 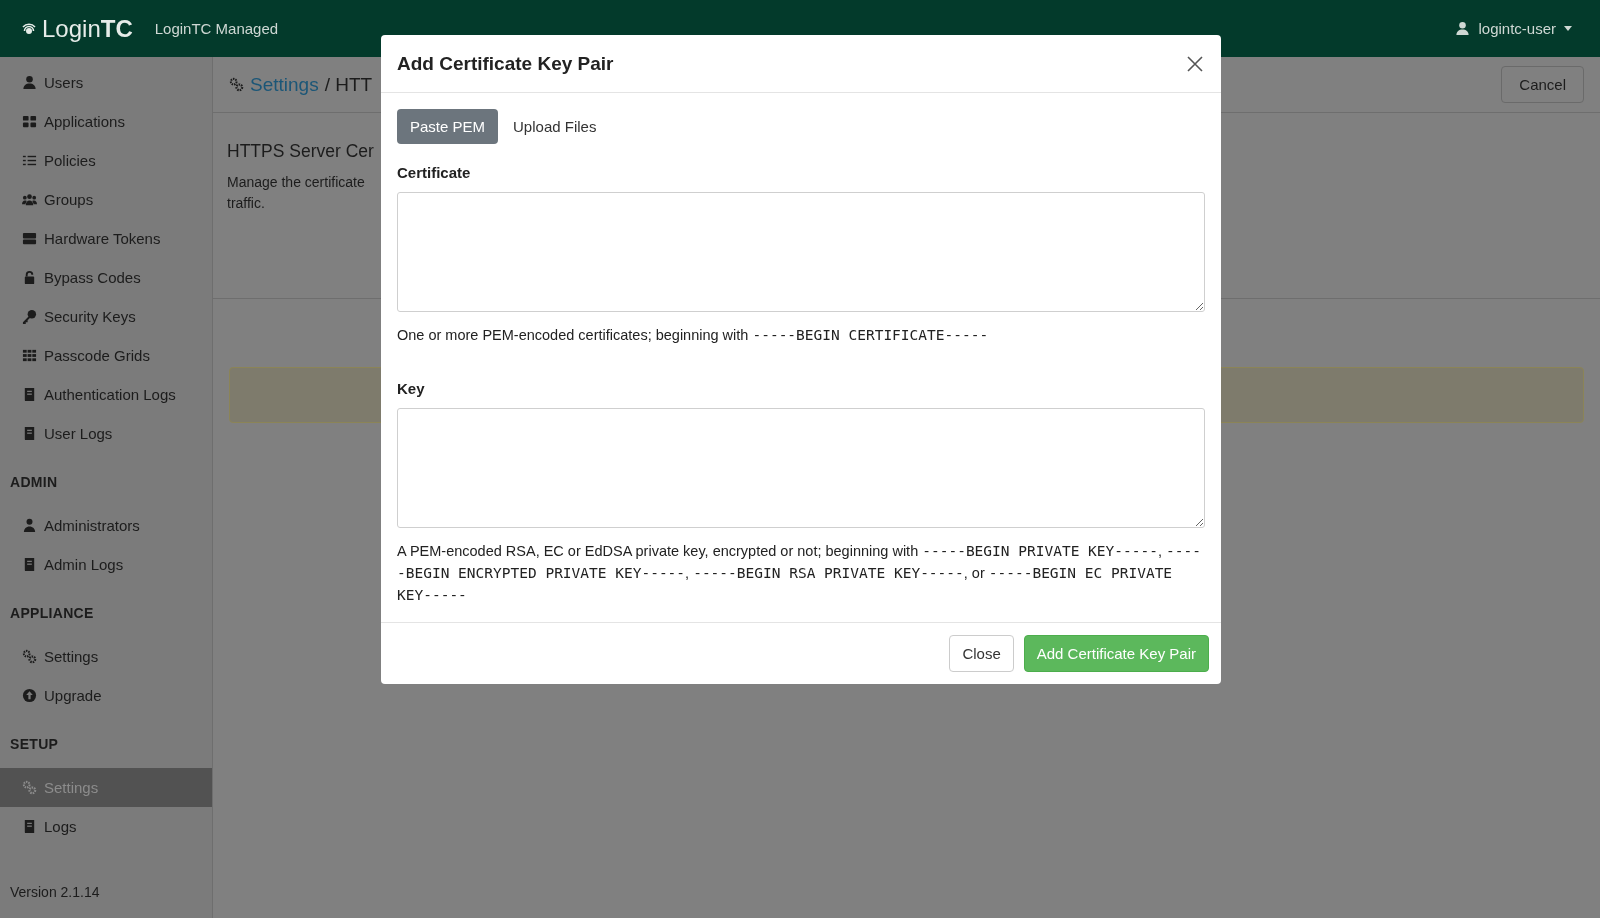 What do you see at coordinates (29, 238) in the screenshot?
I see `server-icon` at bounding box center [29, 238].